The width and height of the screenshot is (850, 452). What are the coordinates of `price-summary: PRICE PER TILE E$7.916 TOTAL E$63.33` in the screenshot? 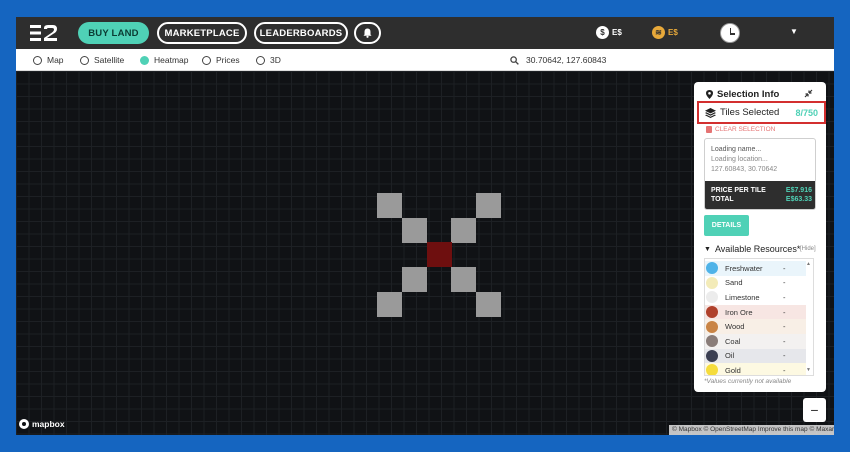 It's located at (760, 195).